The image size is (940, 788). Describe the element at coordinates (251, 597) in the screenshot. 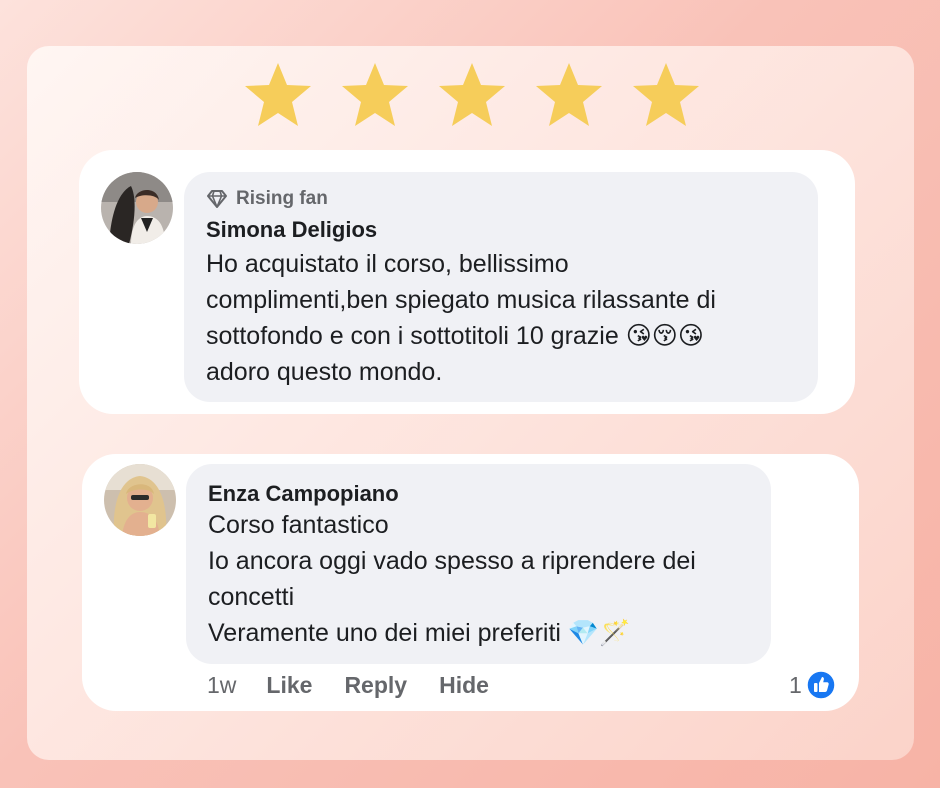

I see `comment-line: concetti` at that location.